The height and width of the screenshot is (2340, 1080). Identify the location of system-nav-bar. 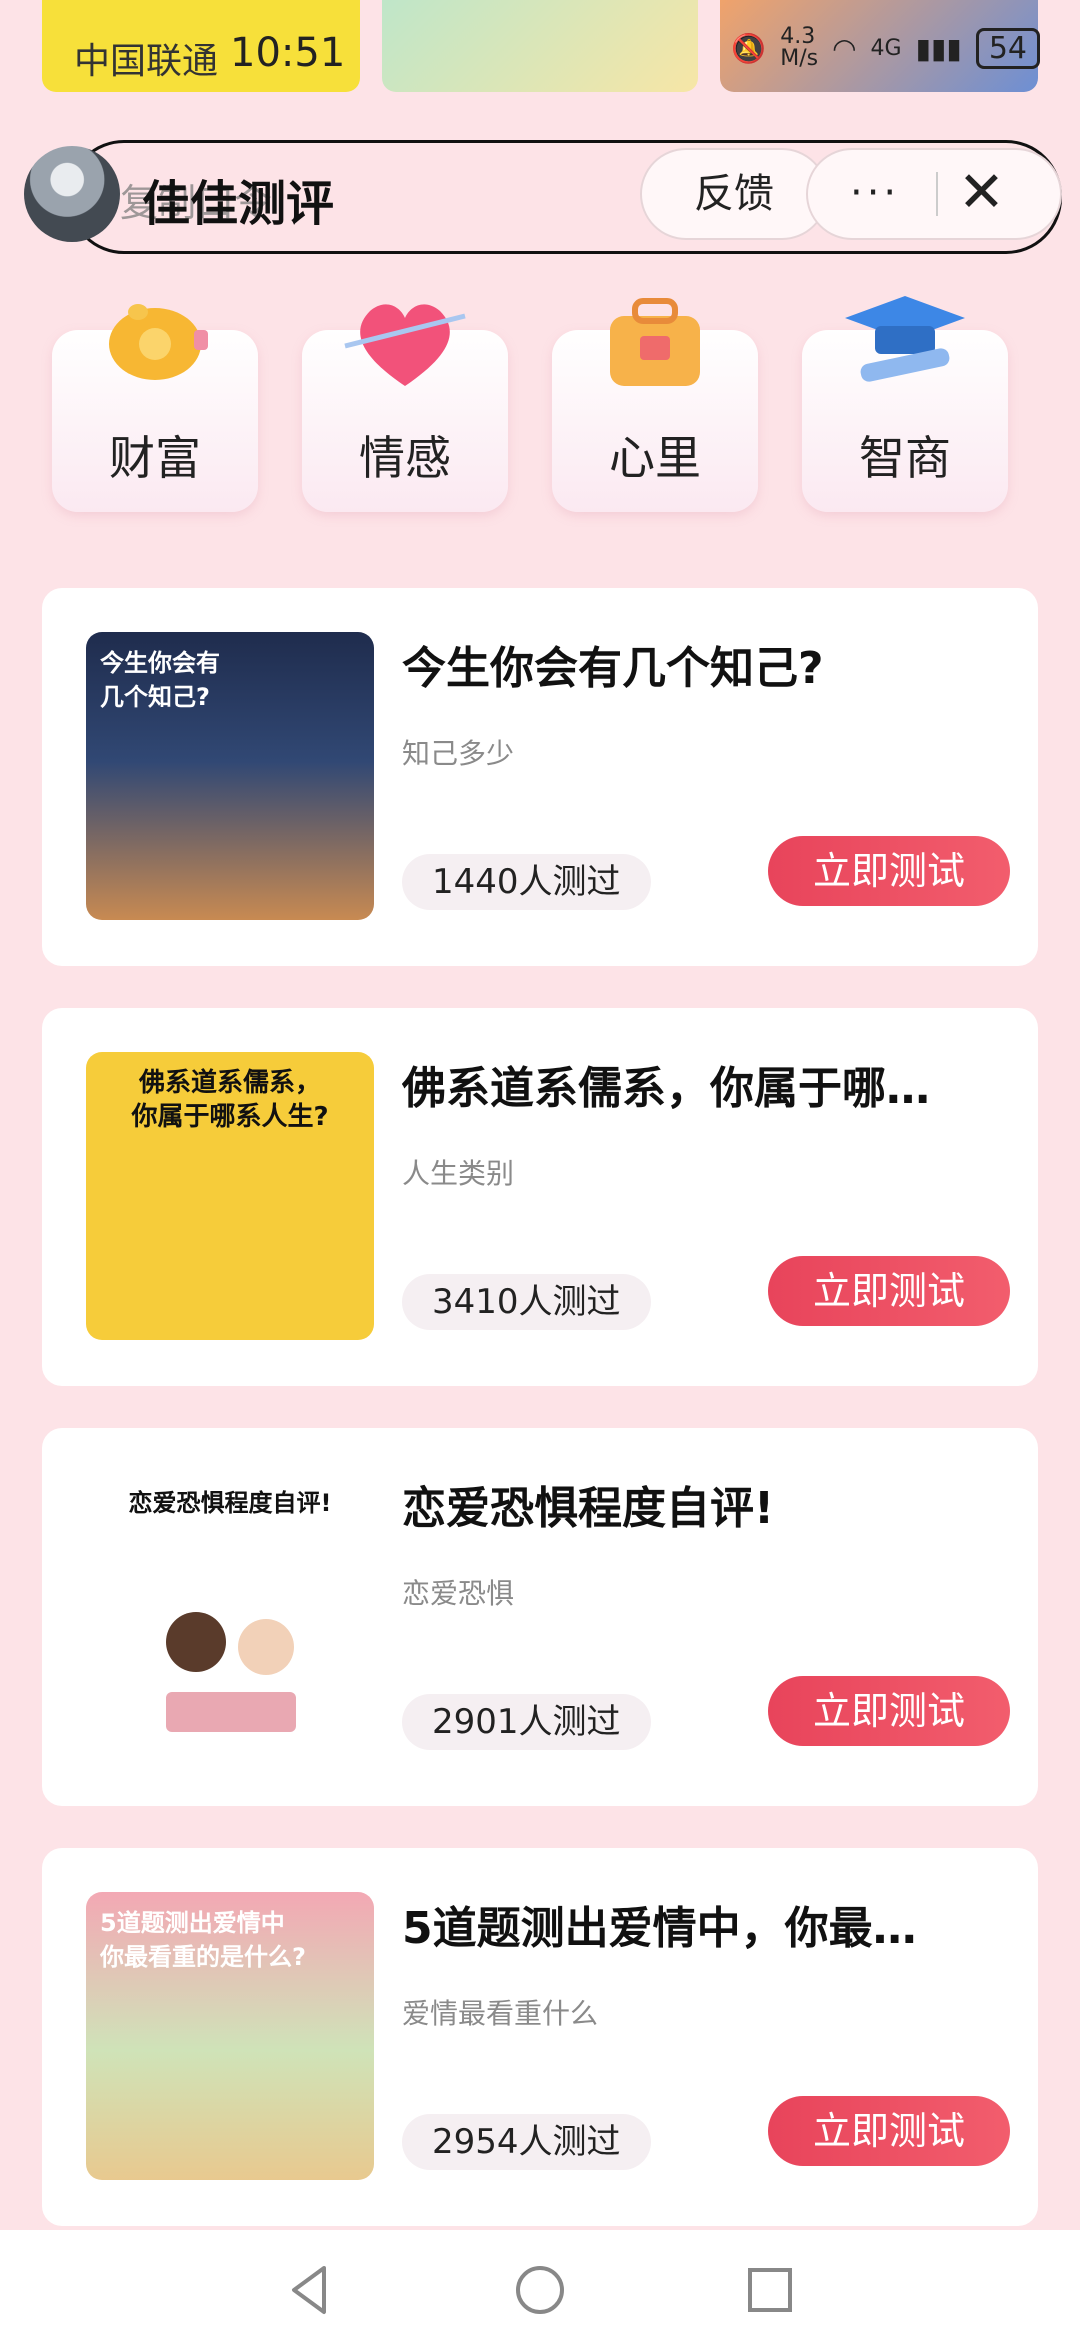
(540, 2285).